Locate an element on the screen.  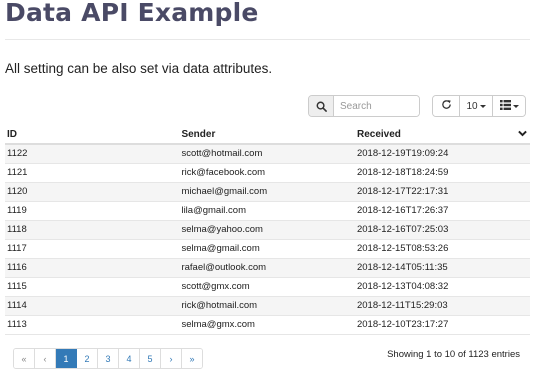
page-button-5: 5 is located at coordinates (150, 358).